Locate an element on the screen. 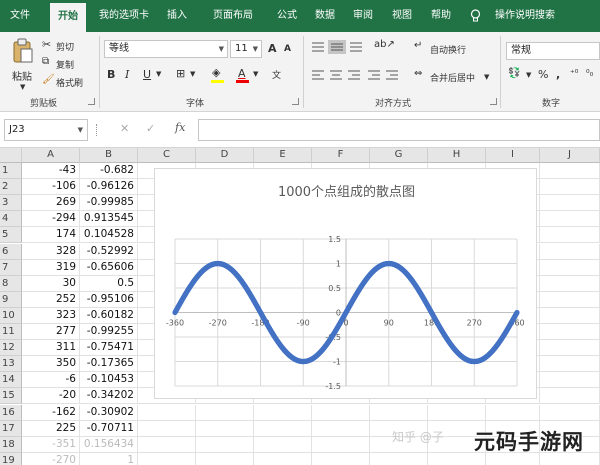 Image resolution: width=600 pixels, height=465 pixels. paste-dropdown-icon: ▼ is located at coordinates (22, 87).